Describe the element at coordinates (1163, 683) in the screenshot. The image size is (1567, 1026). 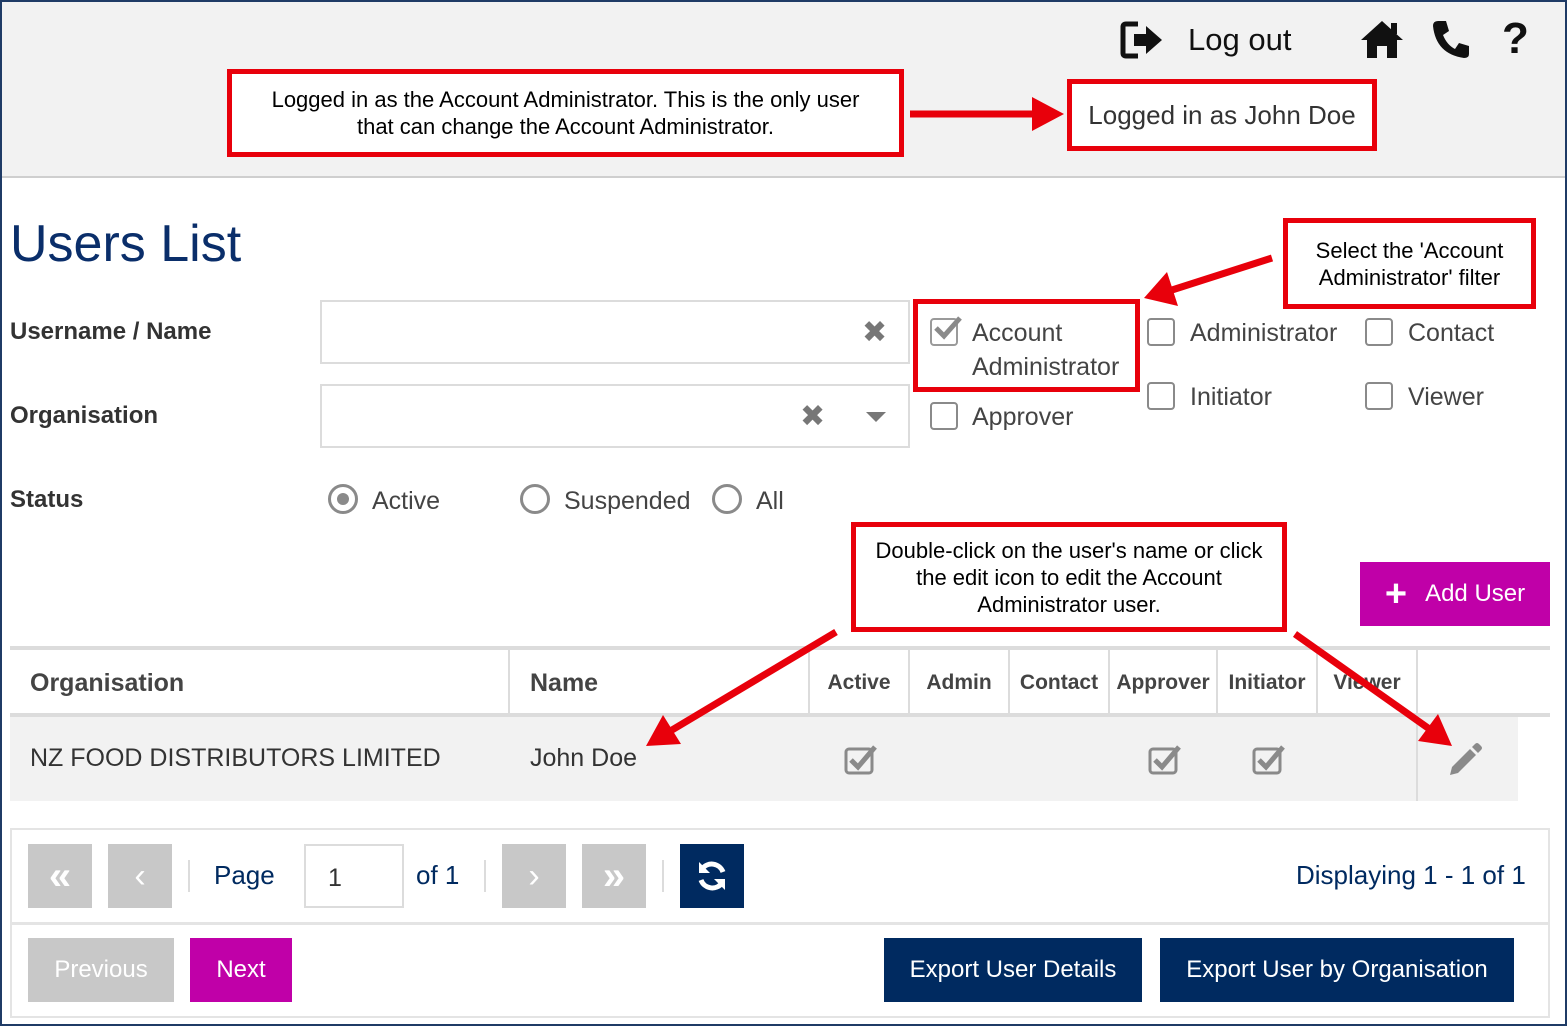
I see `col-header-approver: Approver` at that location.